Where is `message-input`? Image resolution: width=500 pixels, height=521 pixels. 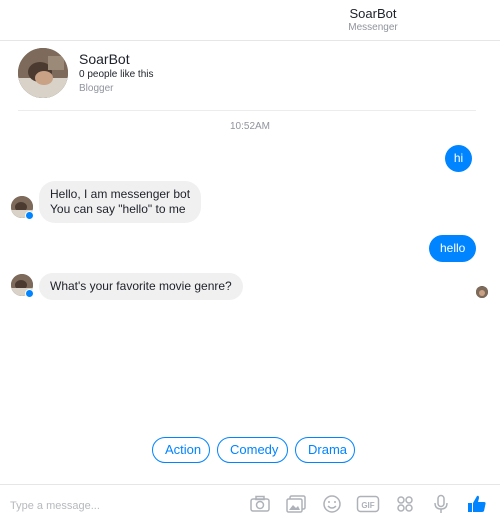 message-input is located at coordinates (125, 506).